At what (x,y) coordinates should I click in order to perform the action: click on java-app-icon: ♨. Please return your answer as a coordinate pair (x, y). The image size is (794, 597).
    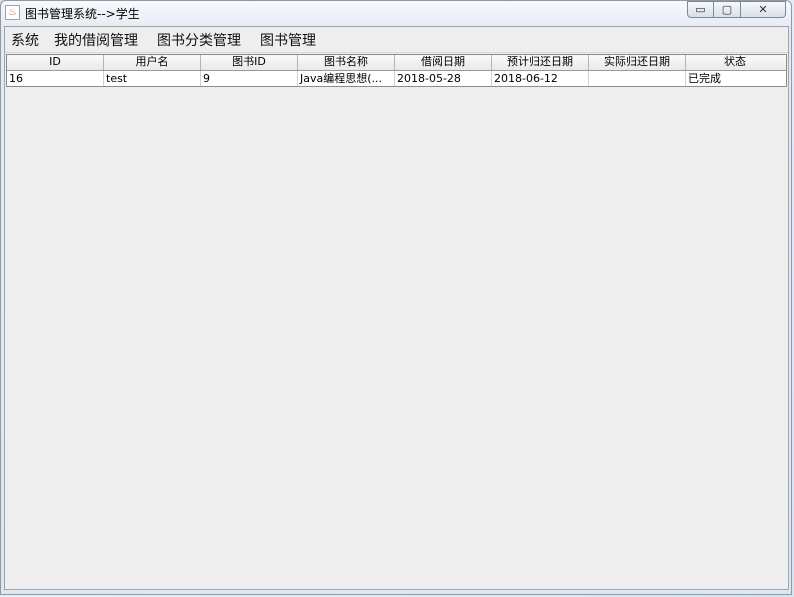
    Looking at the image, I should click on (12, 12).